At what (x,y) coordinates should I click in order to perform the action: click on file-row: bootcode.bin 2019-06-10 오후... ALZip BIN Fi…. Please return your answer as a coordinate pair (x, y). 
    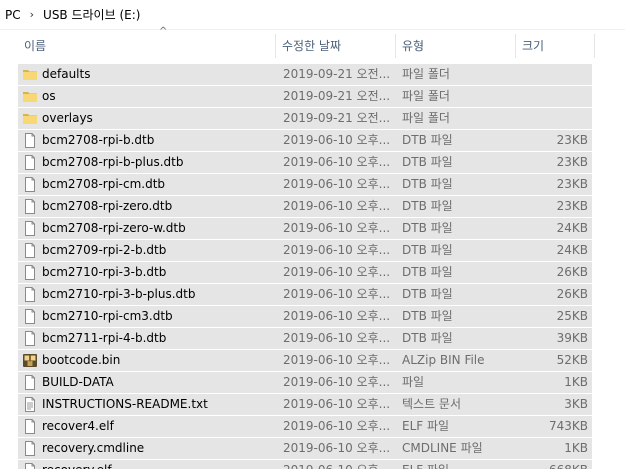
    Looking at the image, I should click on (305, 361).